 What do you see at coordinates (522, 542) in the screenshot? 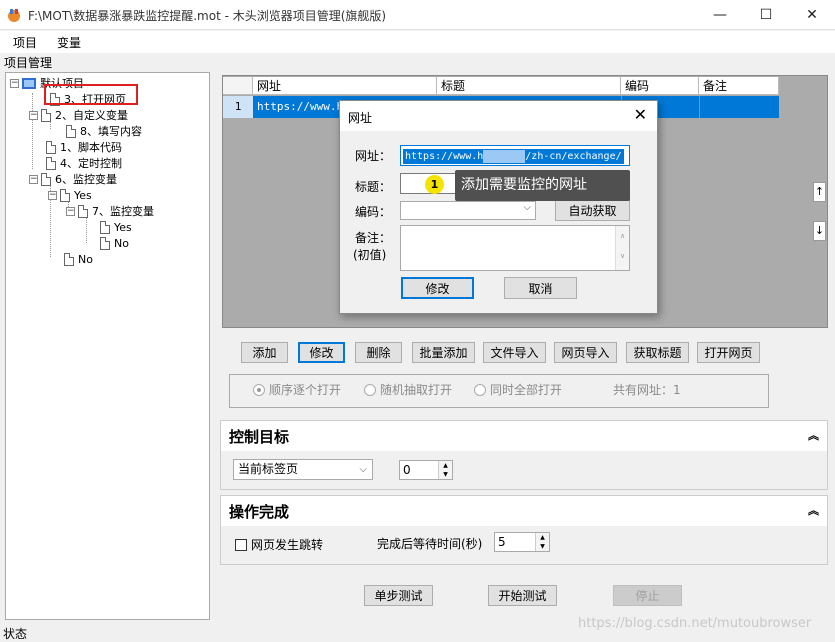
I see `wait-spinner: 5 ▲ ▼` at bounding box center [522, 542].